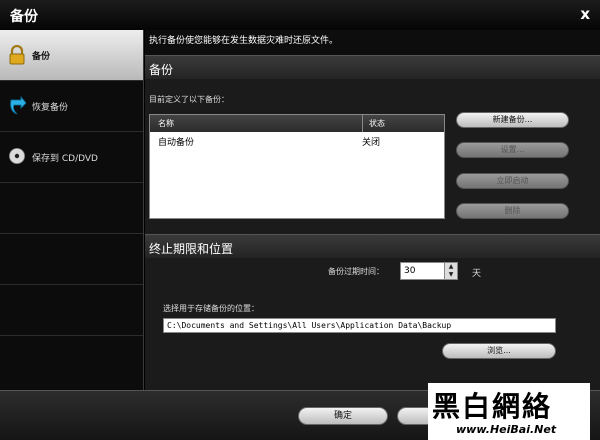 This screenshot has height=440, width=600. I want to click on location-label: 选择用于存储备份的位置：, so click(211, 308).